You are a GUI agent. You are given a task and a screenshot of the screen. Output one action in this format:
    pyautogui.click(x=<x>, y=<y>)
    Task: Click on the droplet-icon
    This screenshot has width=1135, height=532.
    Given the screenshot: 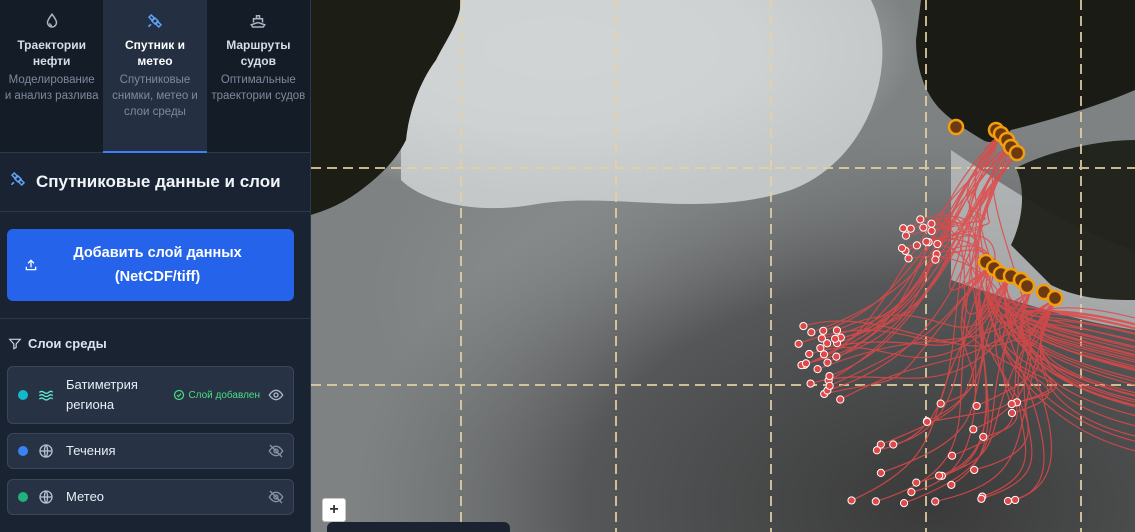 What is the action you would take?
    pyautogui.click(x=51, y=23)
    